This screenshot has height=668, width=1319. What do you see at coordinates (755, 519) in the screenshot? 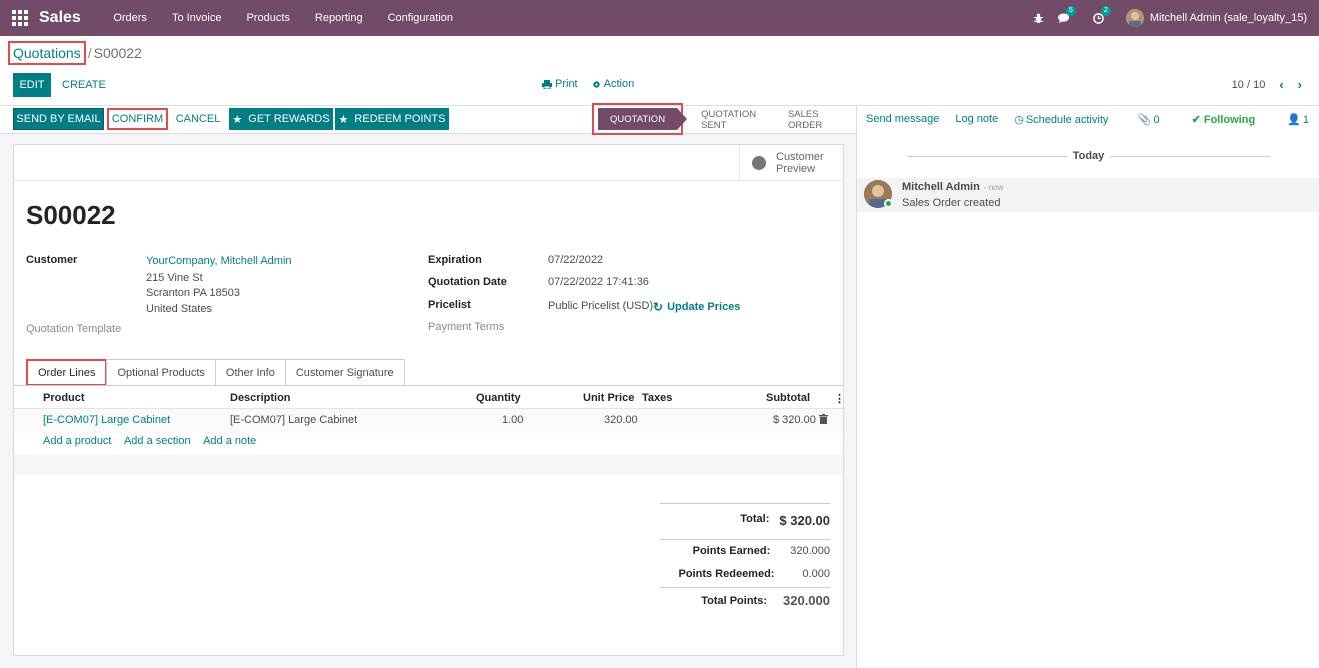
I see `total-label: Total:` at bounding box center [755, 519].